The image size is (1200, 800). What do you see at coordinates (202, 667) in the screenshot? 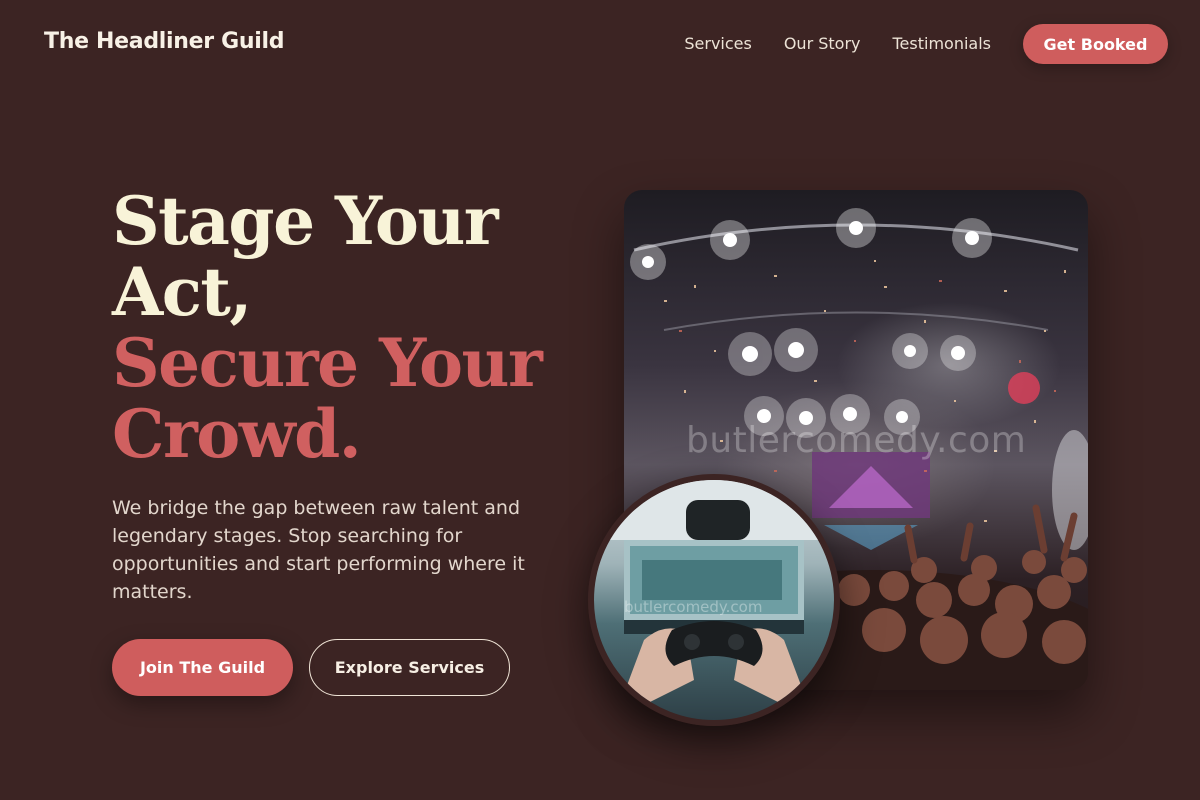
I see `join-guild-button: Join The Guild` at bounding box center [202, 667].